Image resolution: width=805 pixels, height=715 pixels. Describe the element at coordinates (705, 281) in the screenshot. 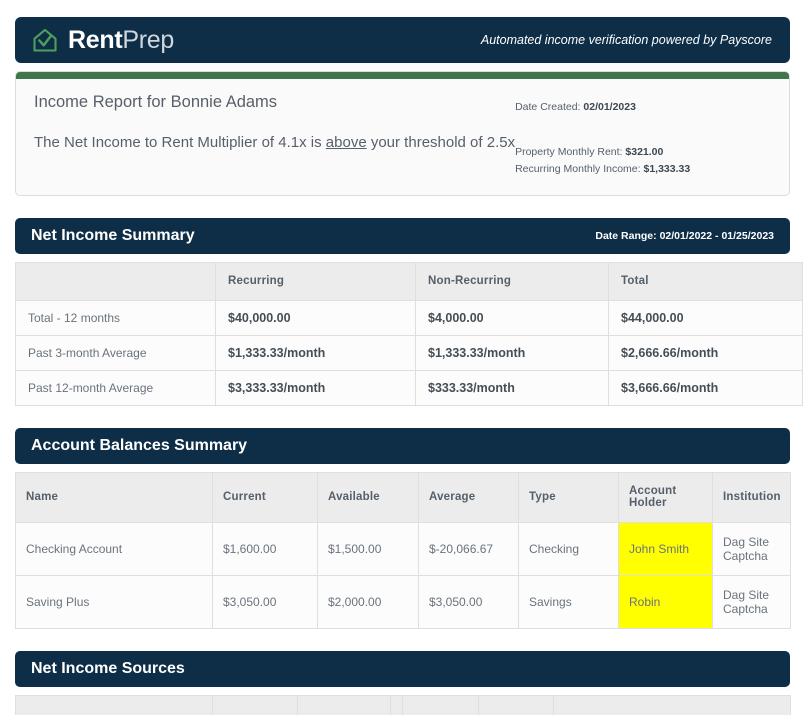

I see `column-header-total: Total` at that location.